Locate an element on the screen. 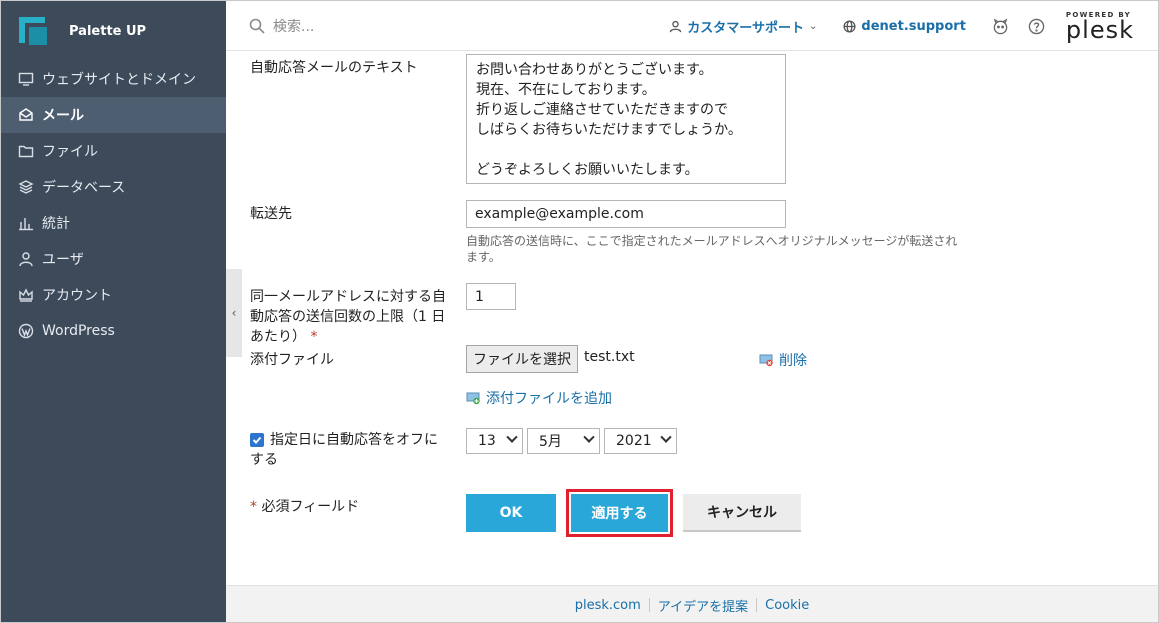  footer-link-ideas: アイデアを提案 is located at coordinates (703, 605).